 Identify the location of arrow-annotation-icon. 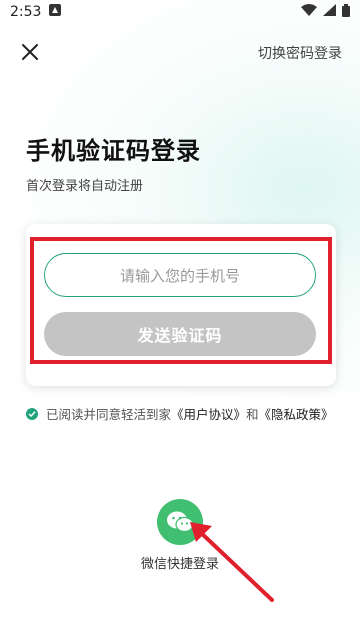
(232, 562).